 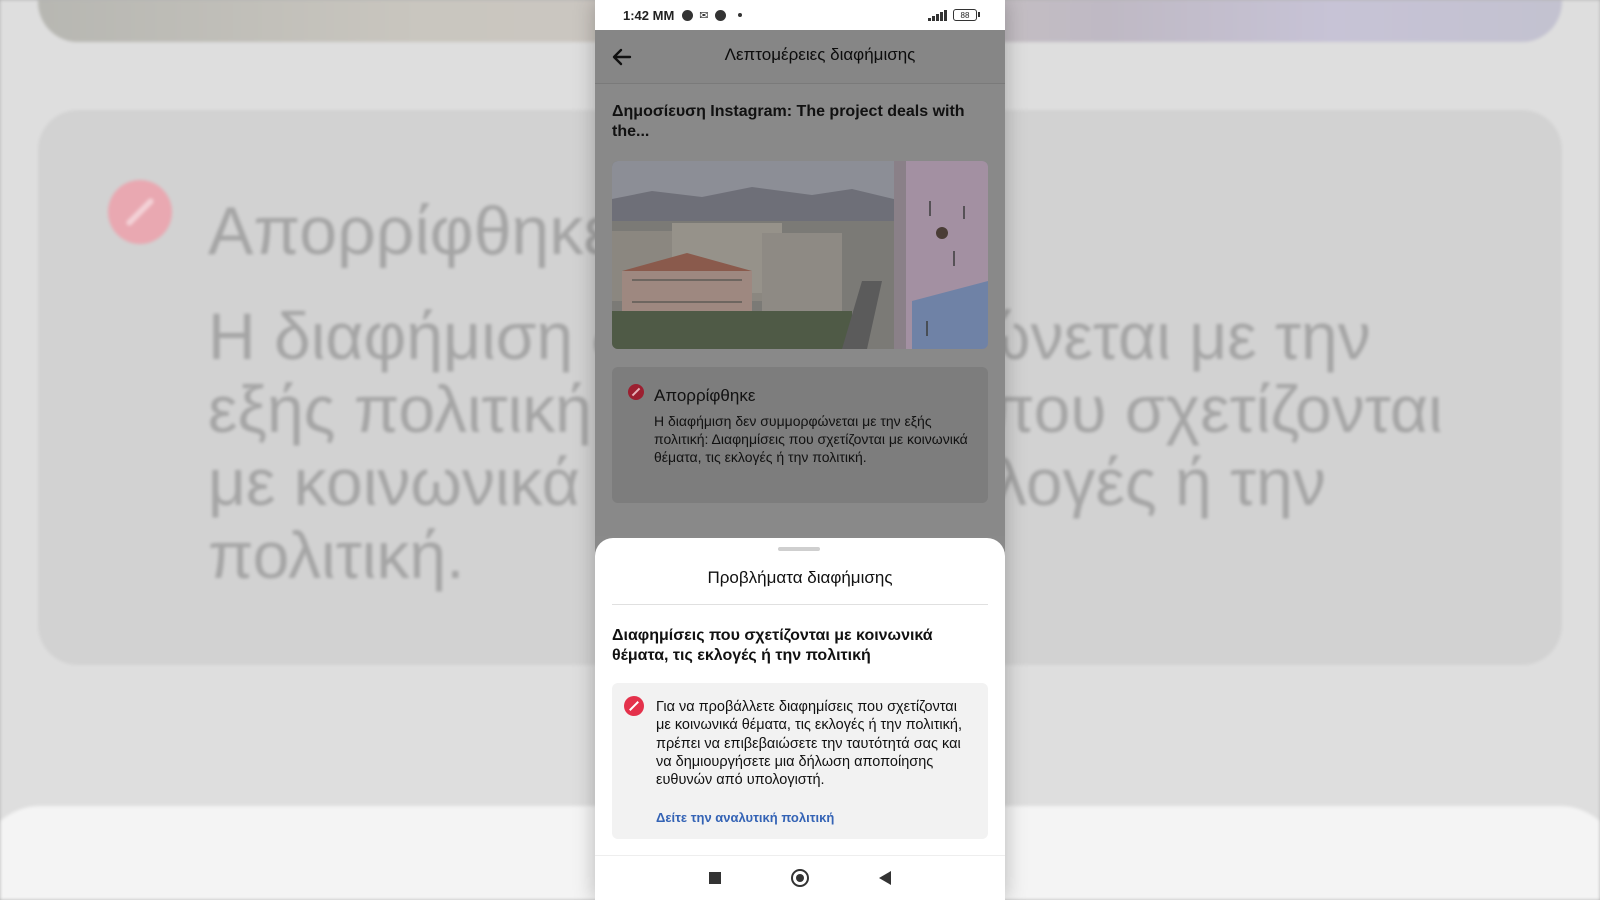 I want to click on status-right: 88, so click(x=954, y=15).